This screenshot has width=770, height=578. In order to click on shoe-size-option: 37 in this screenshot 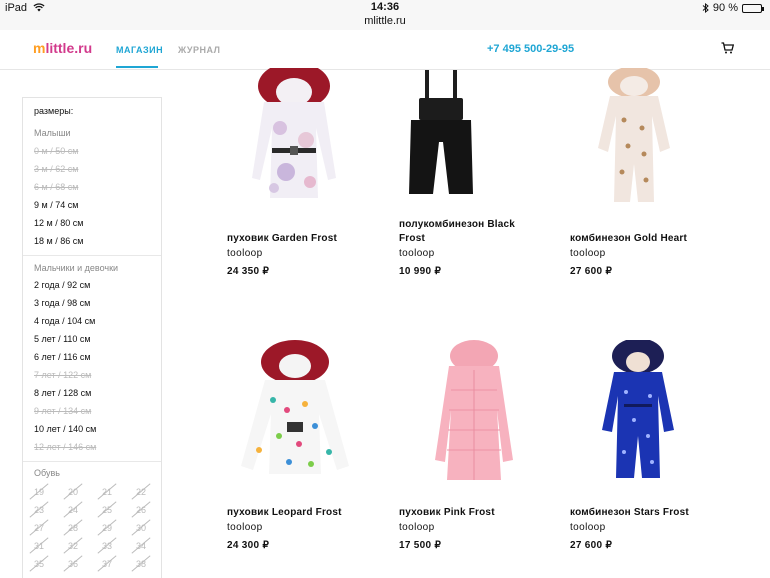, I will do `click(107, 564)`.